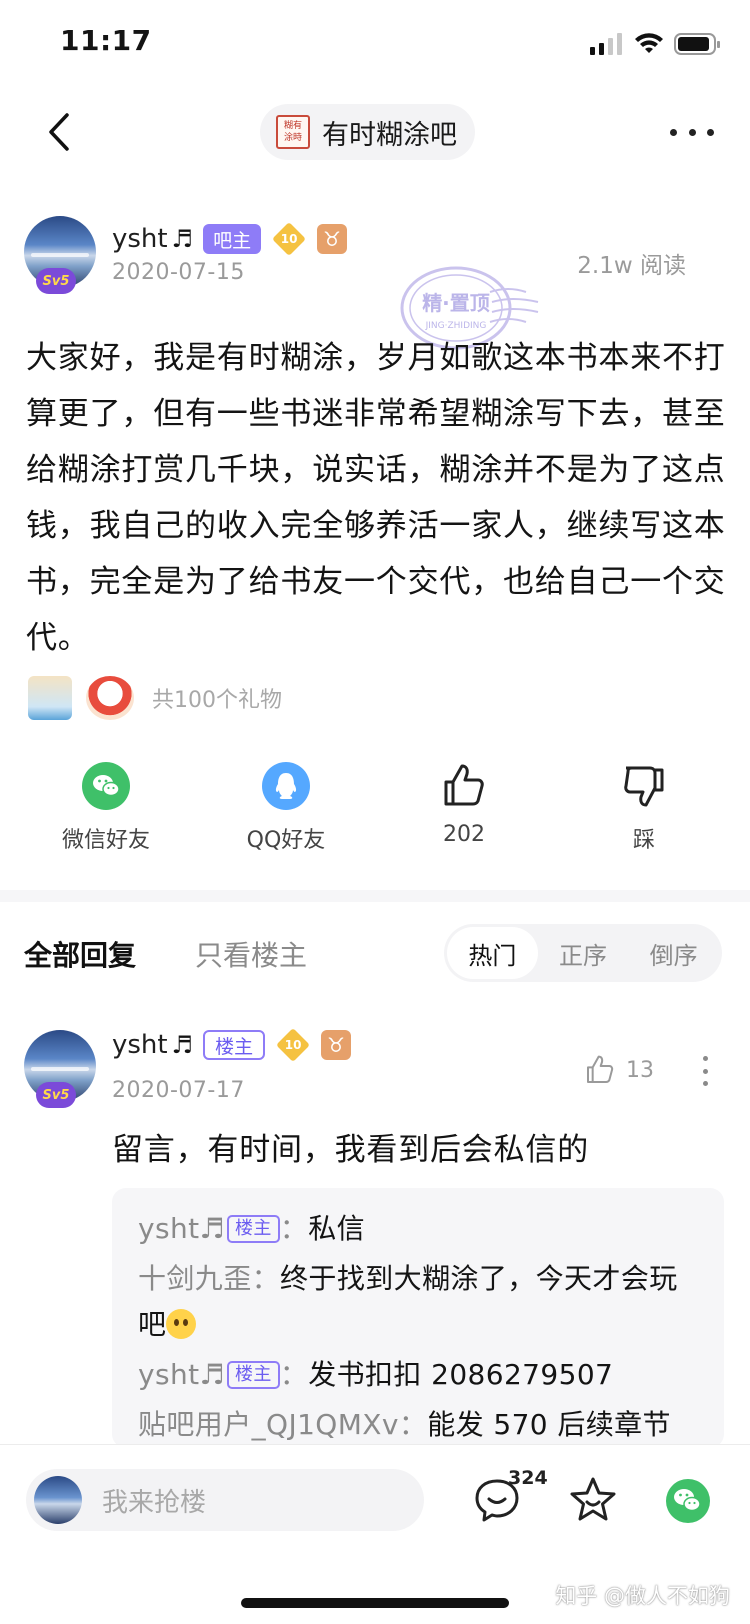 The image size is (750, 1624). Describe the element at coordinates (350, 1150) in the screenshot. I see `reply-text: 留言，有时间，我看到后会私信的` at that location.